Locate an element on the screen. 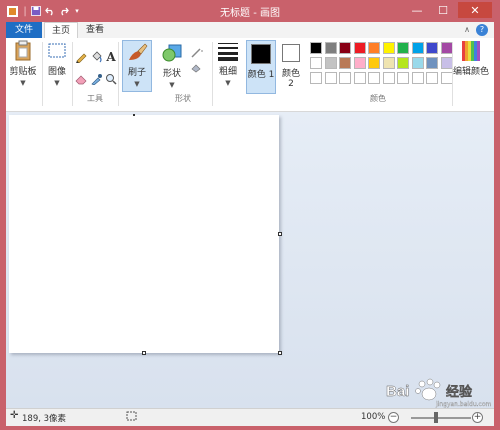  cursor-position-icon: ✛ is located at coordinates (14, 415).